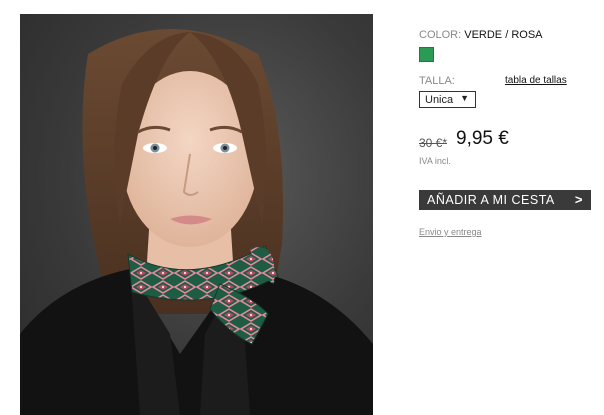 This screenshot has width=604, height=415. What do you see at coordinates (433, 143) in the screenshot?
I see `old-price: 30 €*` at bounding box center [433, 143].